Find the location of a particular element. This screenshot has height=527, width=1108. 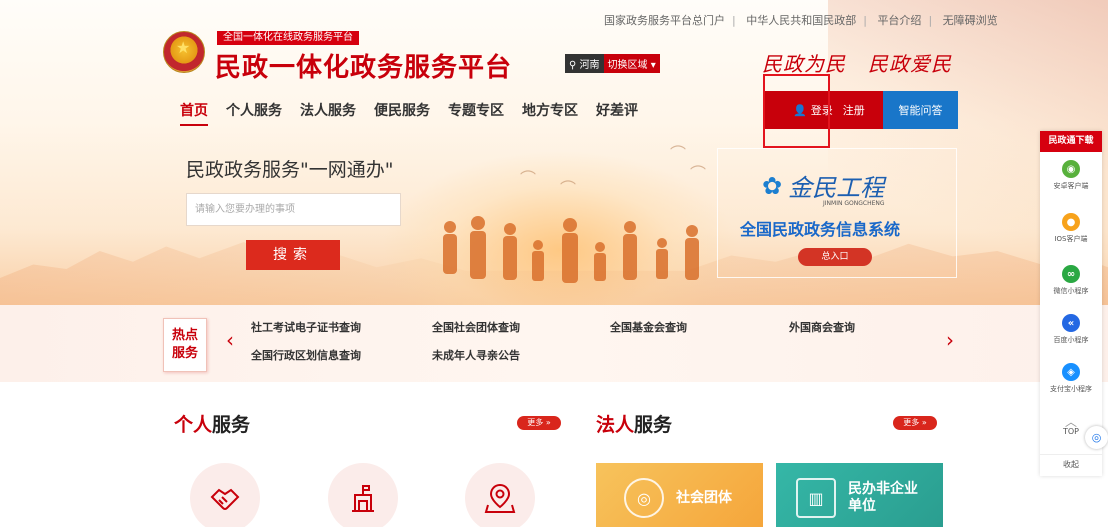

site-title: 民政一体化政务服务平台 is located at coordinates (363, 65).